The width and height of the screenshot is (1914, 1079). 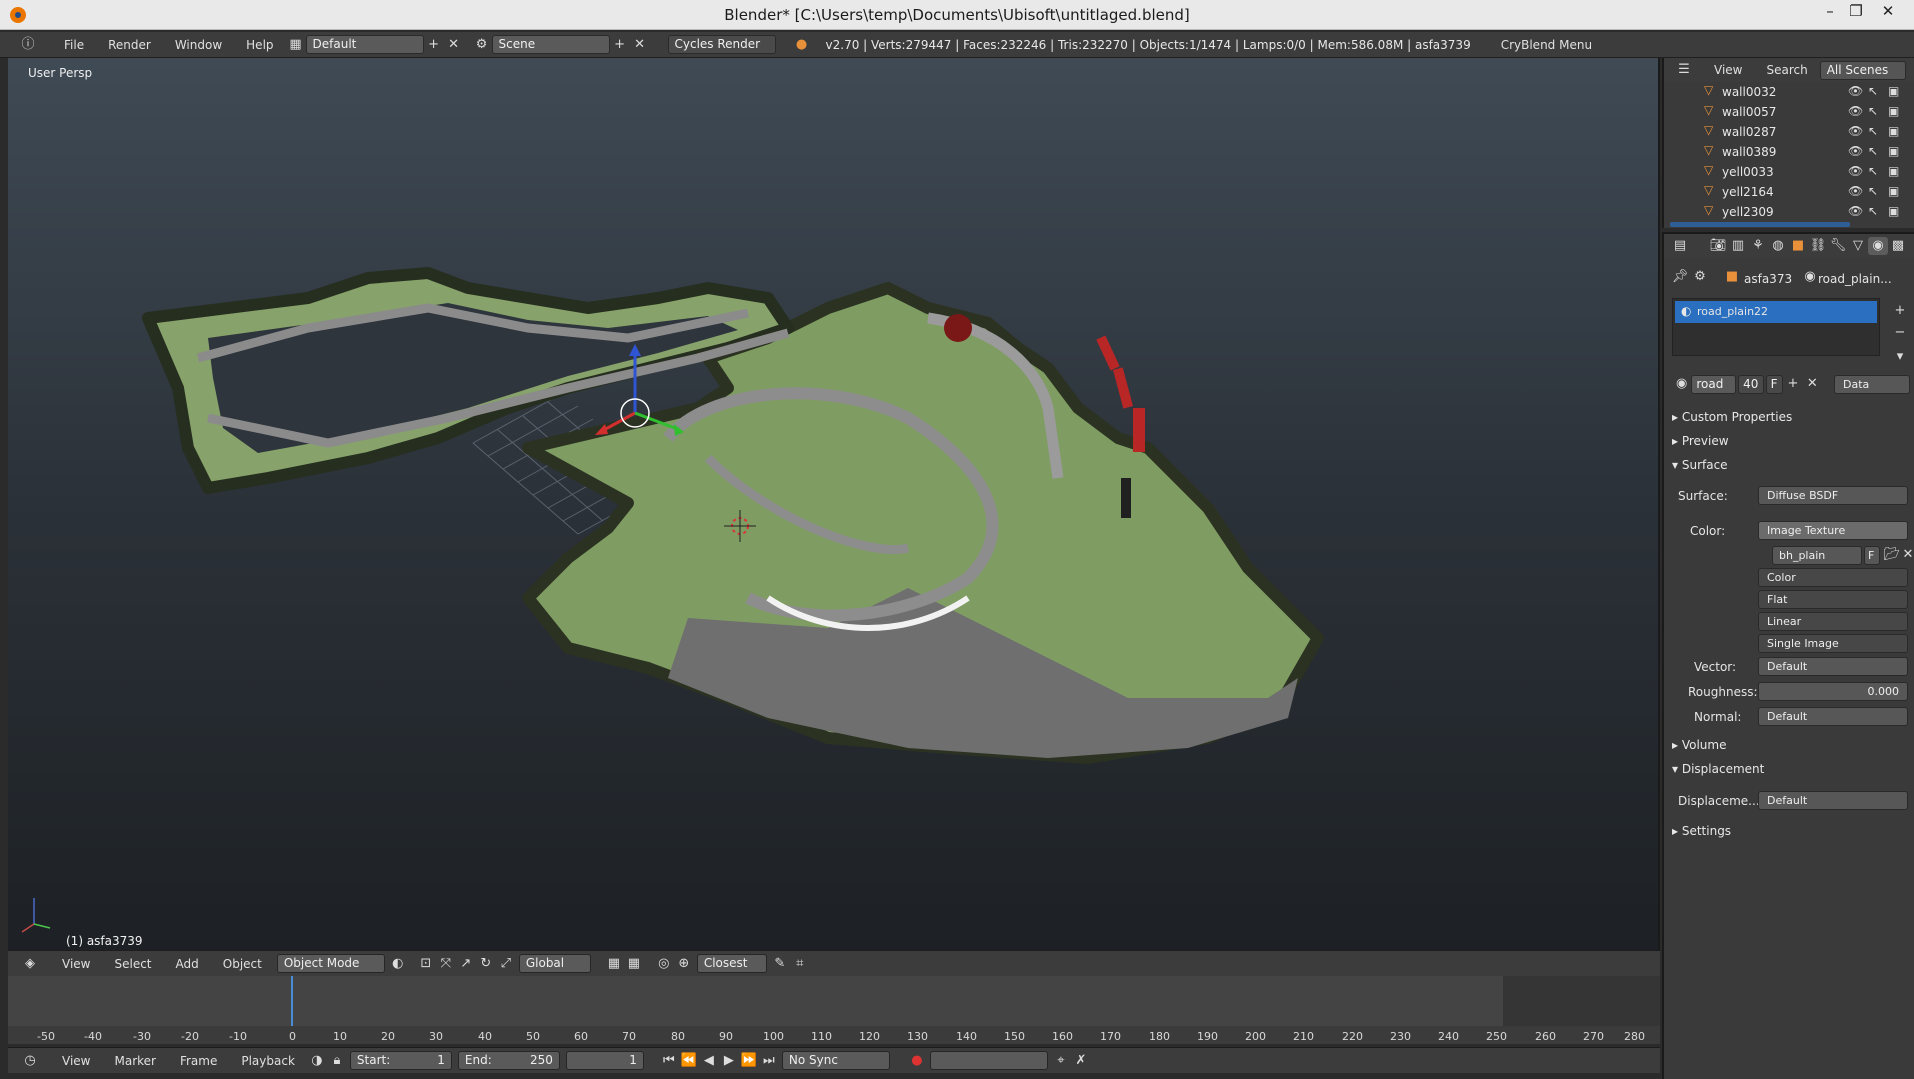 I want to click on info-editor-icon: ⓘ, so click(x=28, y=45).